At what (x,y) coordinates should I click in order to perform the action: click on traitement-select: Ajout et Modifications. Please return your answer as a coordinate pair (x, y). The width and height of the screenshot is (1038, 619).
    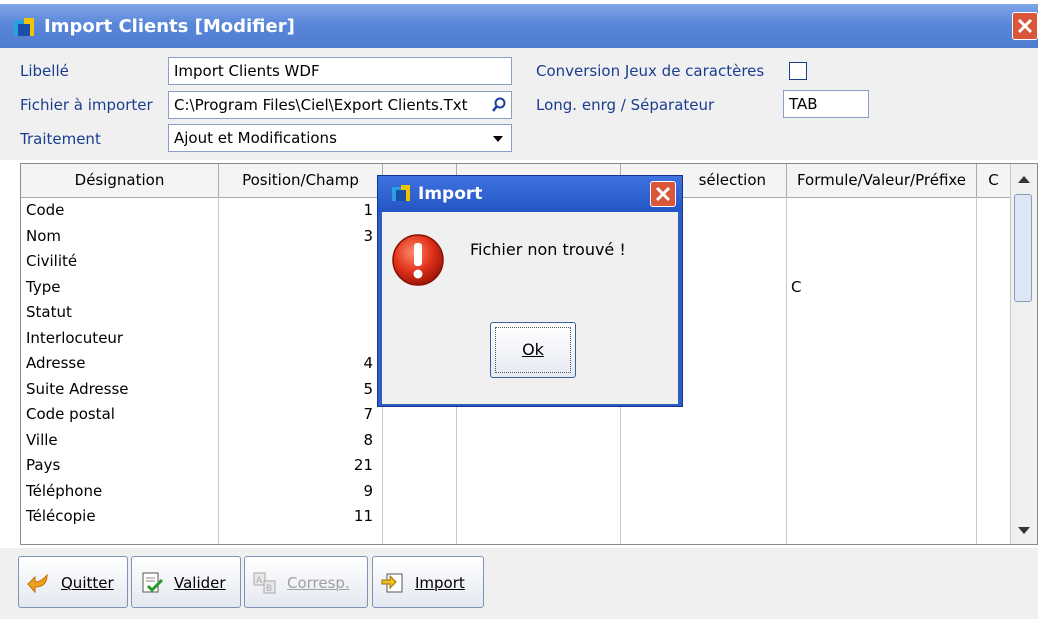
    Looking at the image, I should click on (340, 138).